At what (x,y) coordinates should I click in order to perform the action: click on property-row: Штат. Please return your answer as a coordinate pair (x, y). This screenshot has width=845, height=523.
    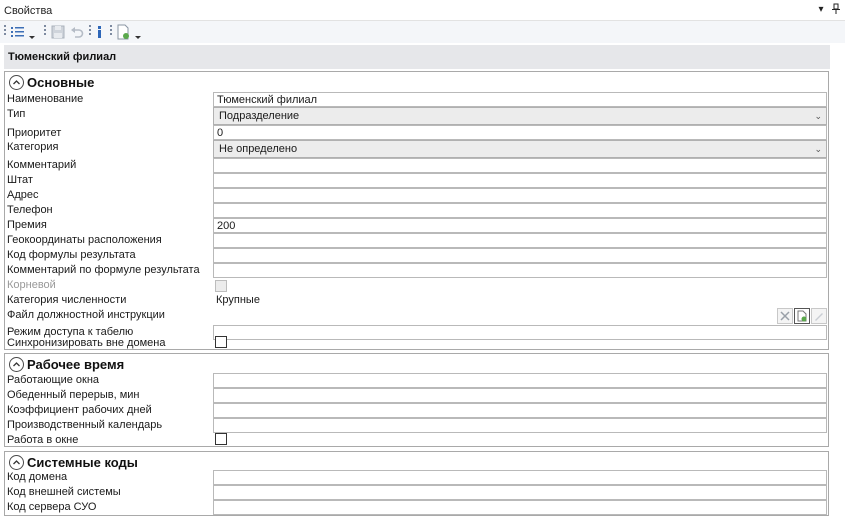
    Looking at the image, I should click on (416, 180).